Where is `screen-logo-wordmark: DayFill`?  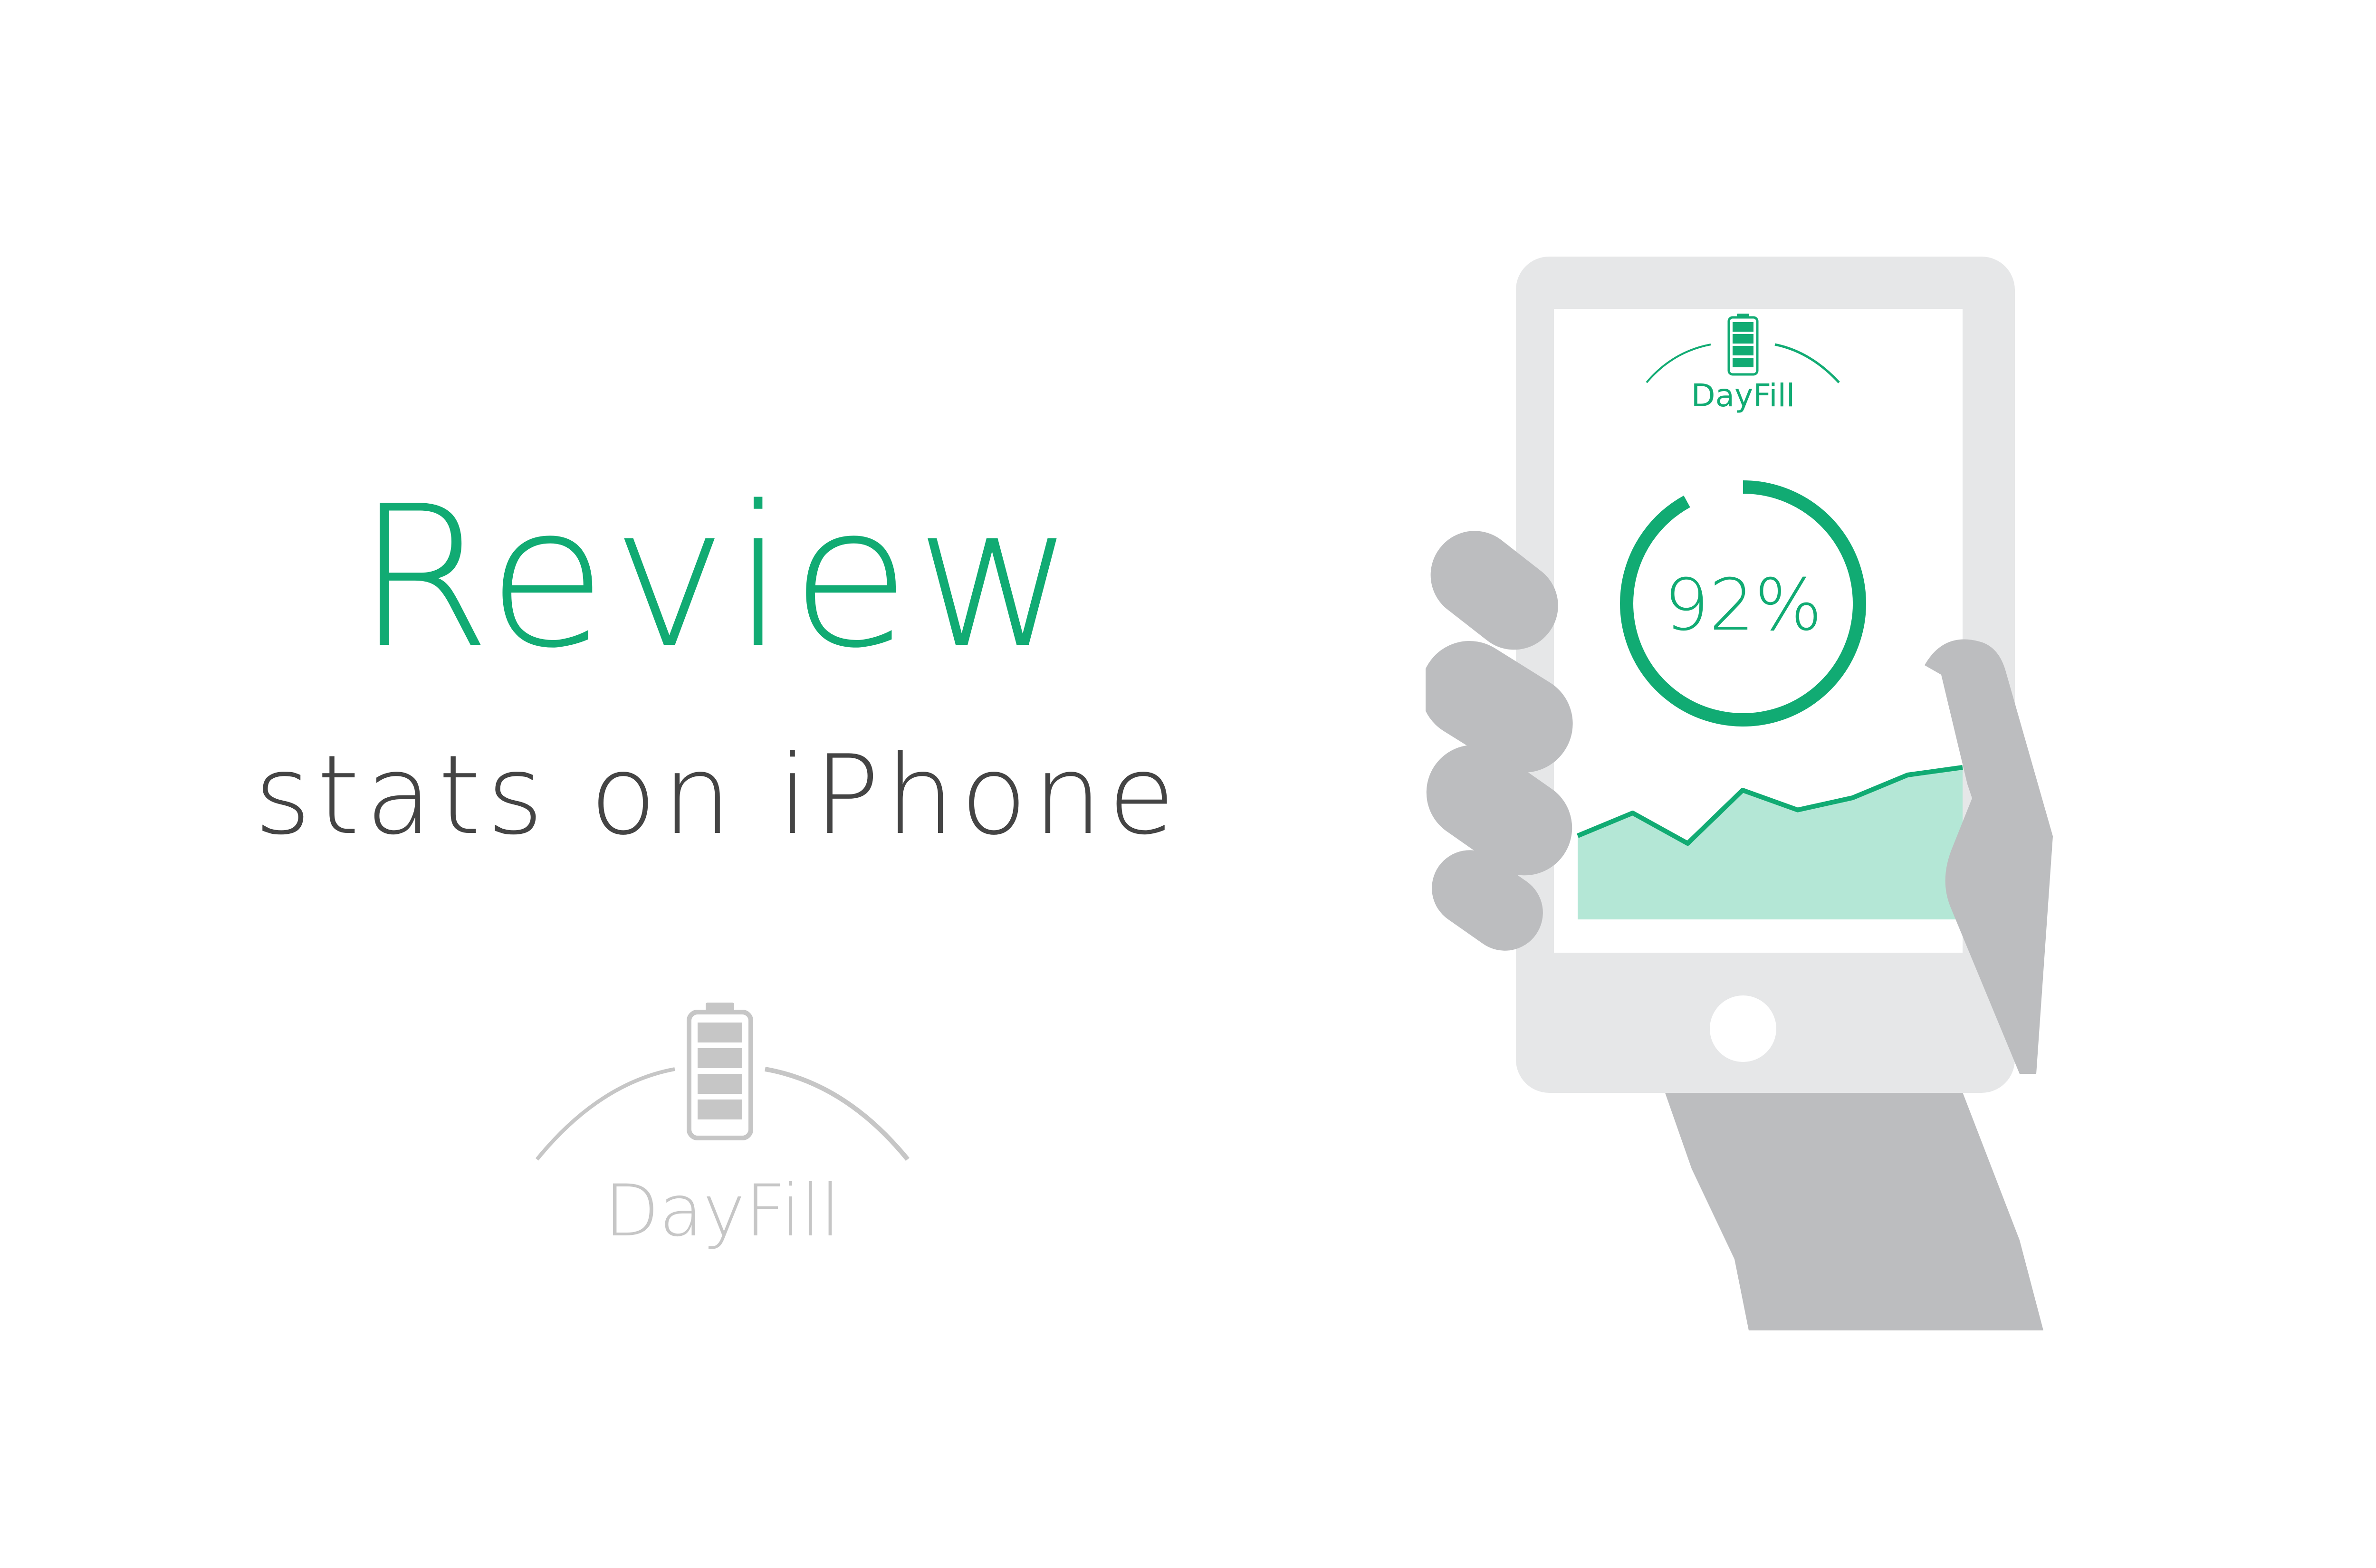
screen-logo-wordmark: DayFill is located at coordinates (1743, 396).